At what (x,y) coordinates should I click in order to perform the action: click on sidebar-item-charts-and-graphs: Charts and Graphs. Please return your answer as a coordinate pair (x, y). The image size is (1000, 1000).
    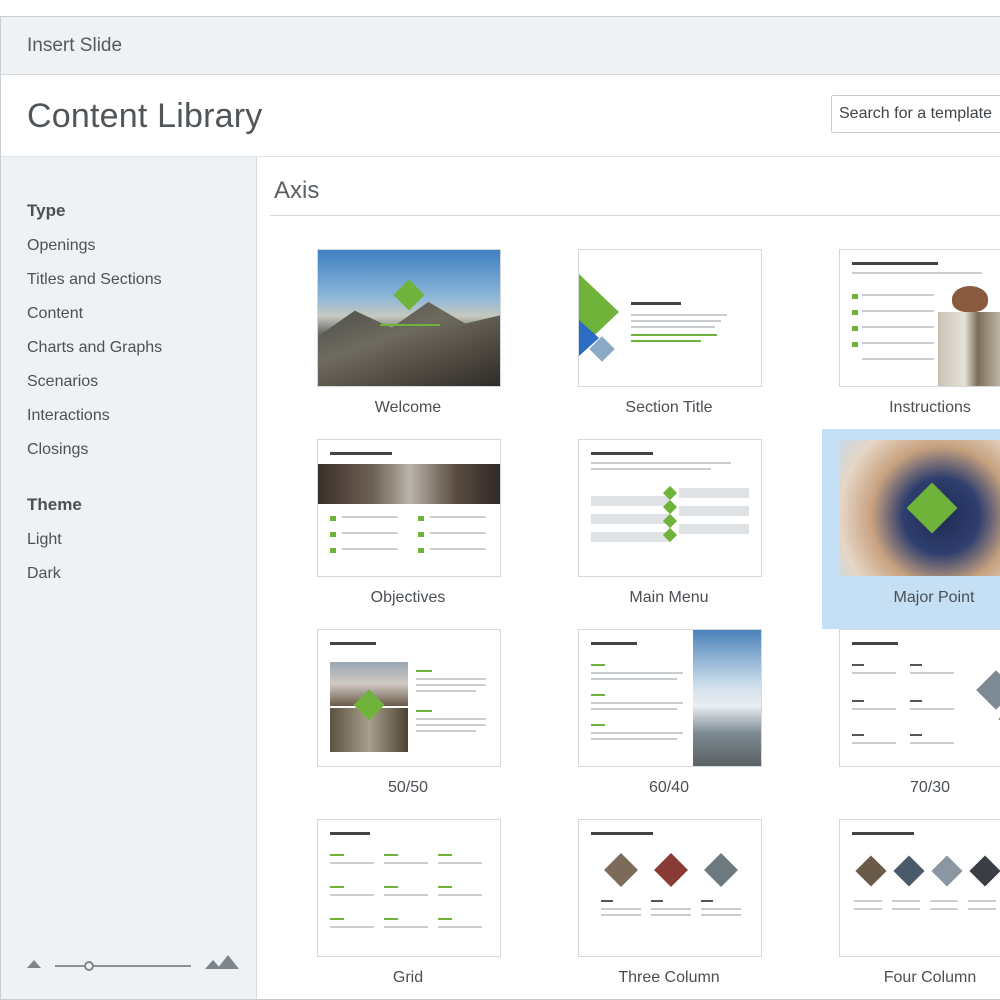
    Looking at the image, I should click on (94, 348).